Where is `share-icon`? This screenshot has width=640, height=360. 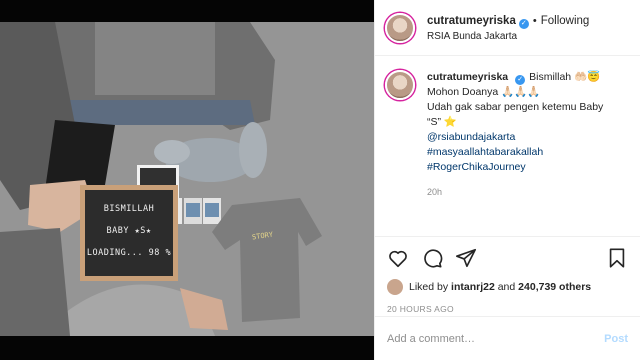 share-icon is located at coordinates (466, 258).